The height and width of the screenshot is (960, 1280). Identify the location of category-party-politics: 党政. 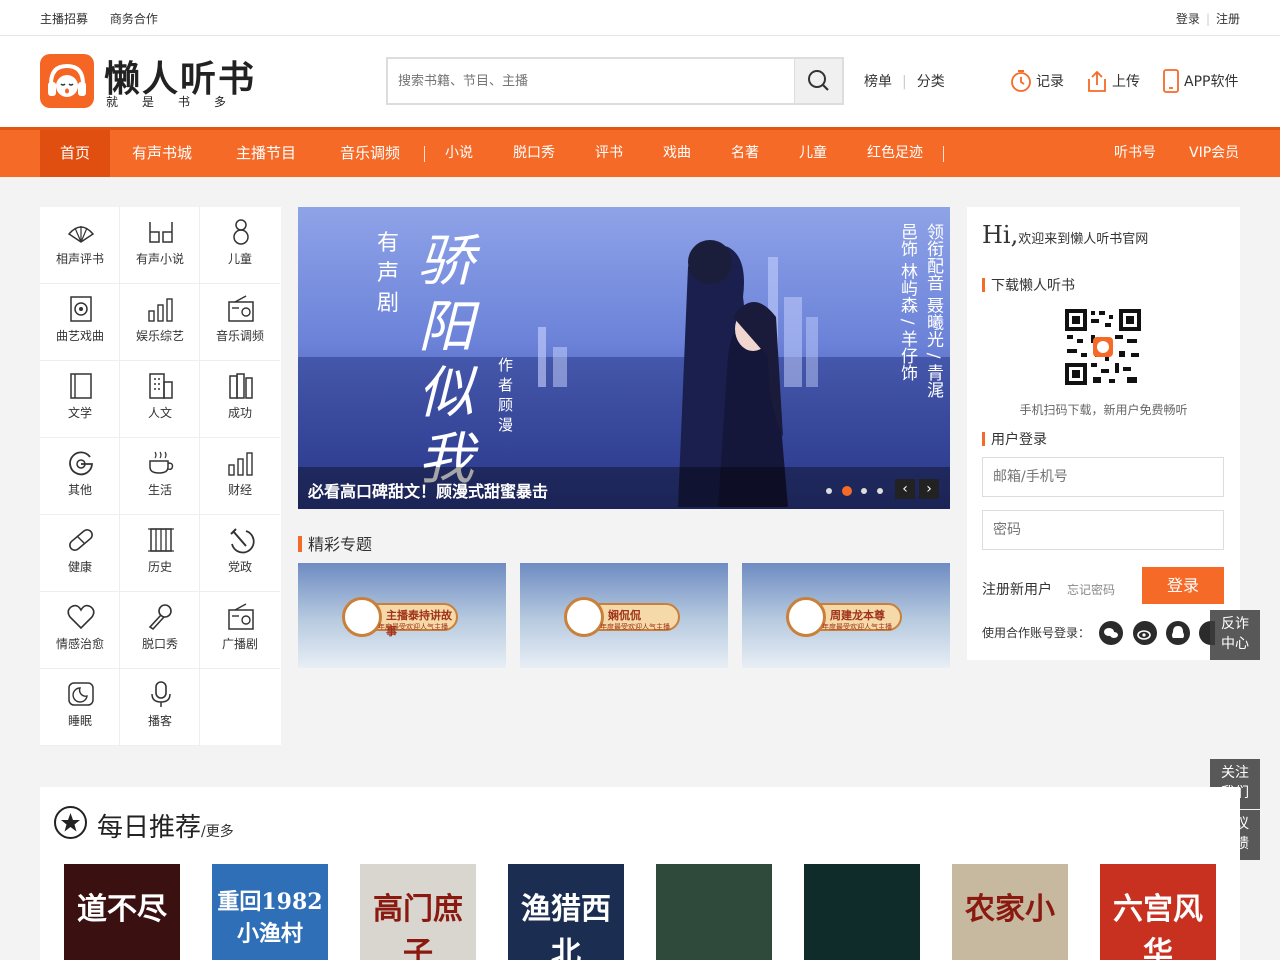
(240, 553).